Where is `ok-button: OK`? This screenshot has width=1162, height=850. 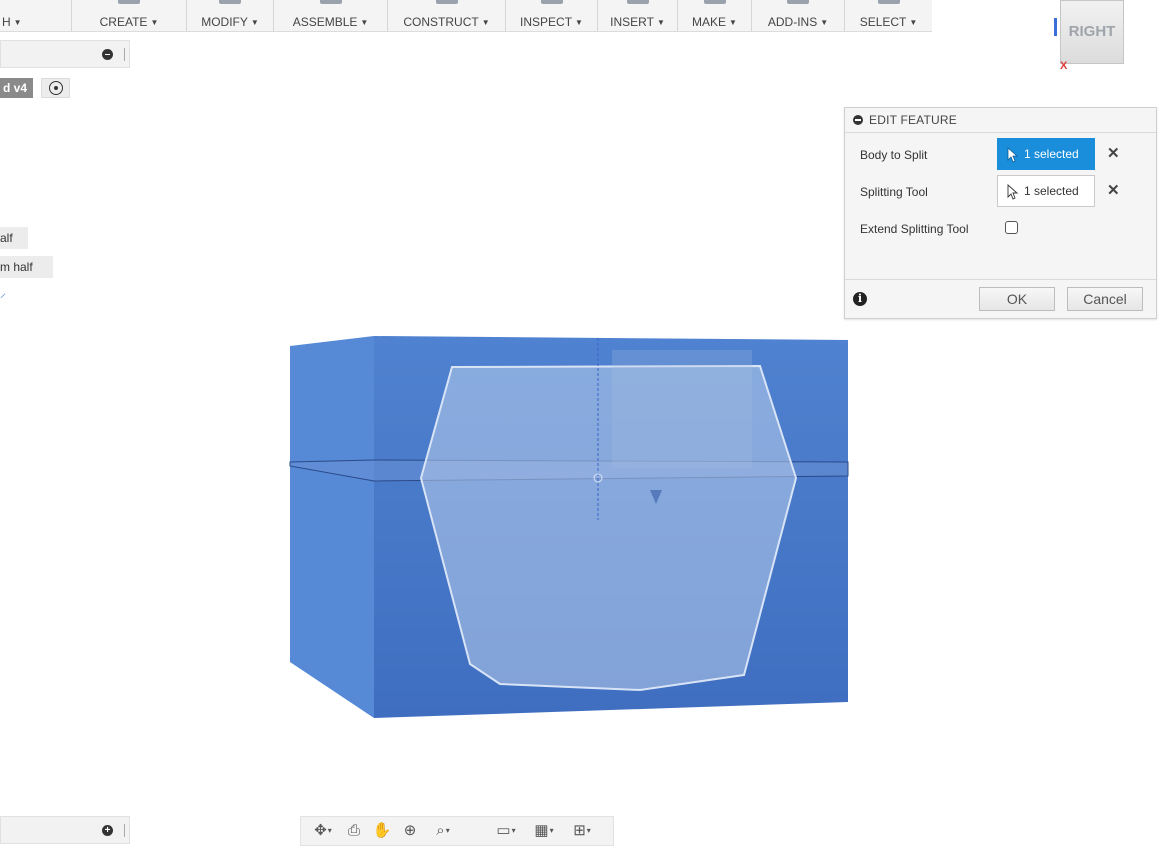
ok-button: OK is located at coordinates (1017, 299).